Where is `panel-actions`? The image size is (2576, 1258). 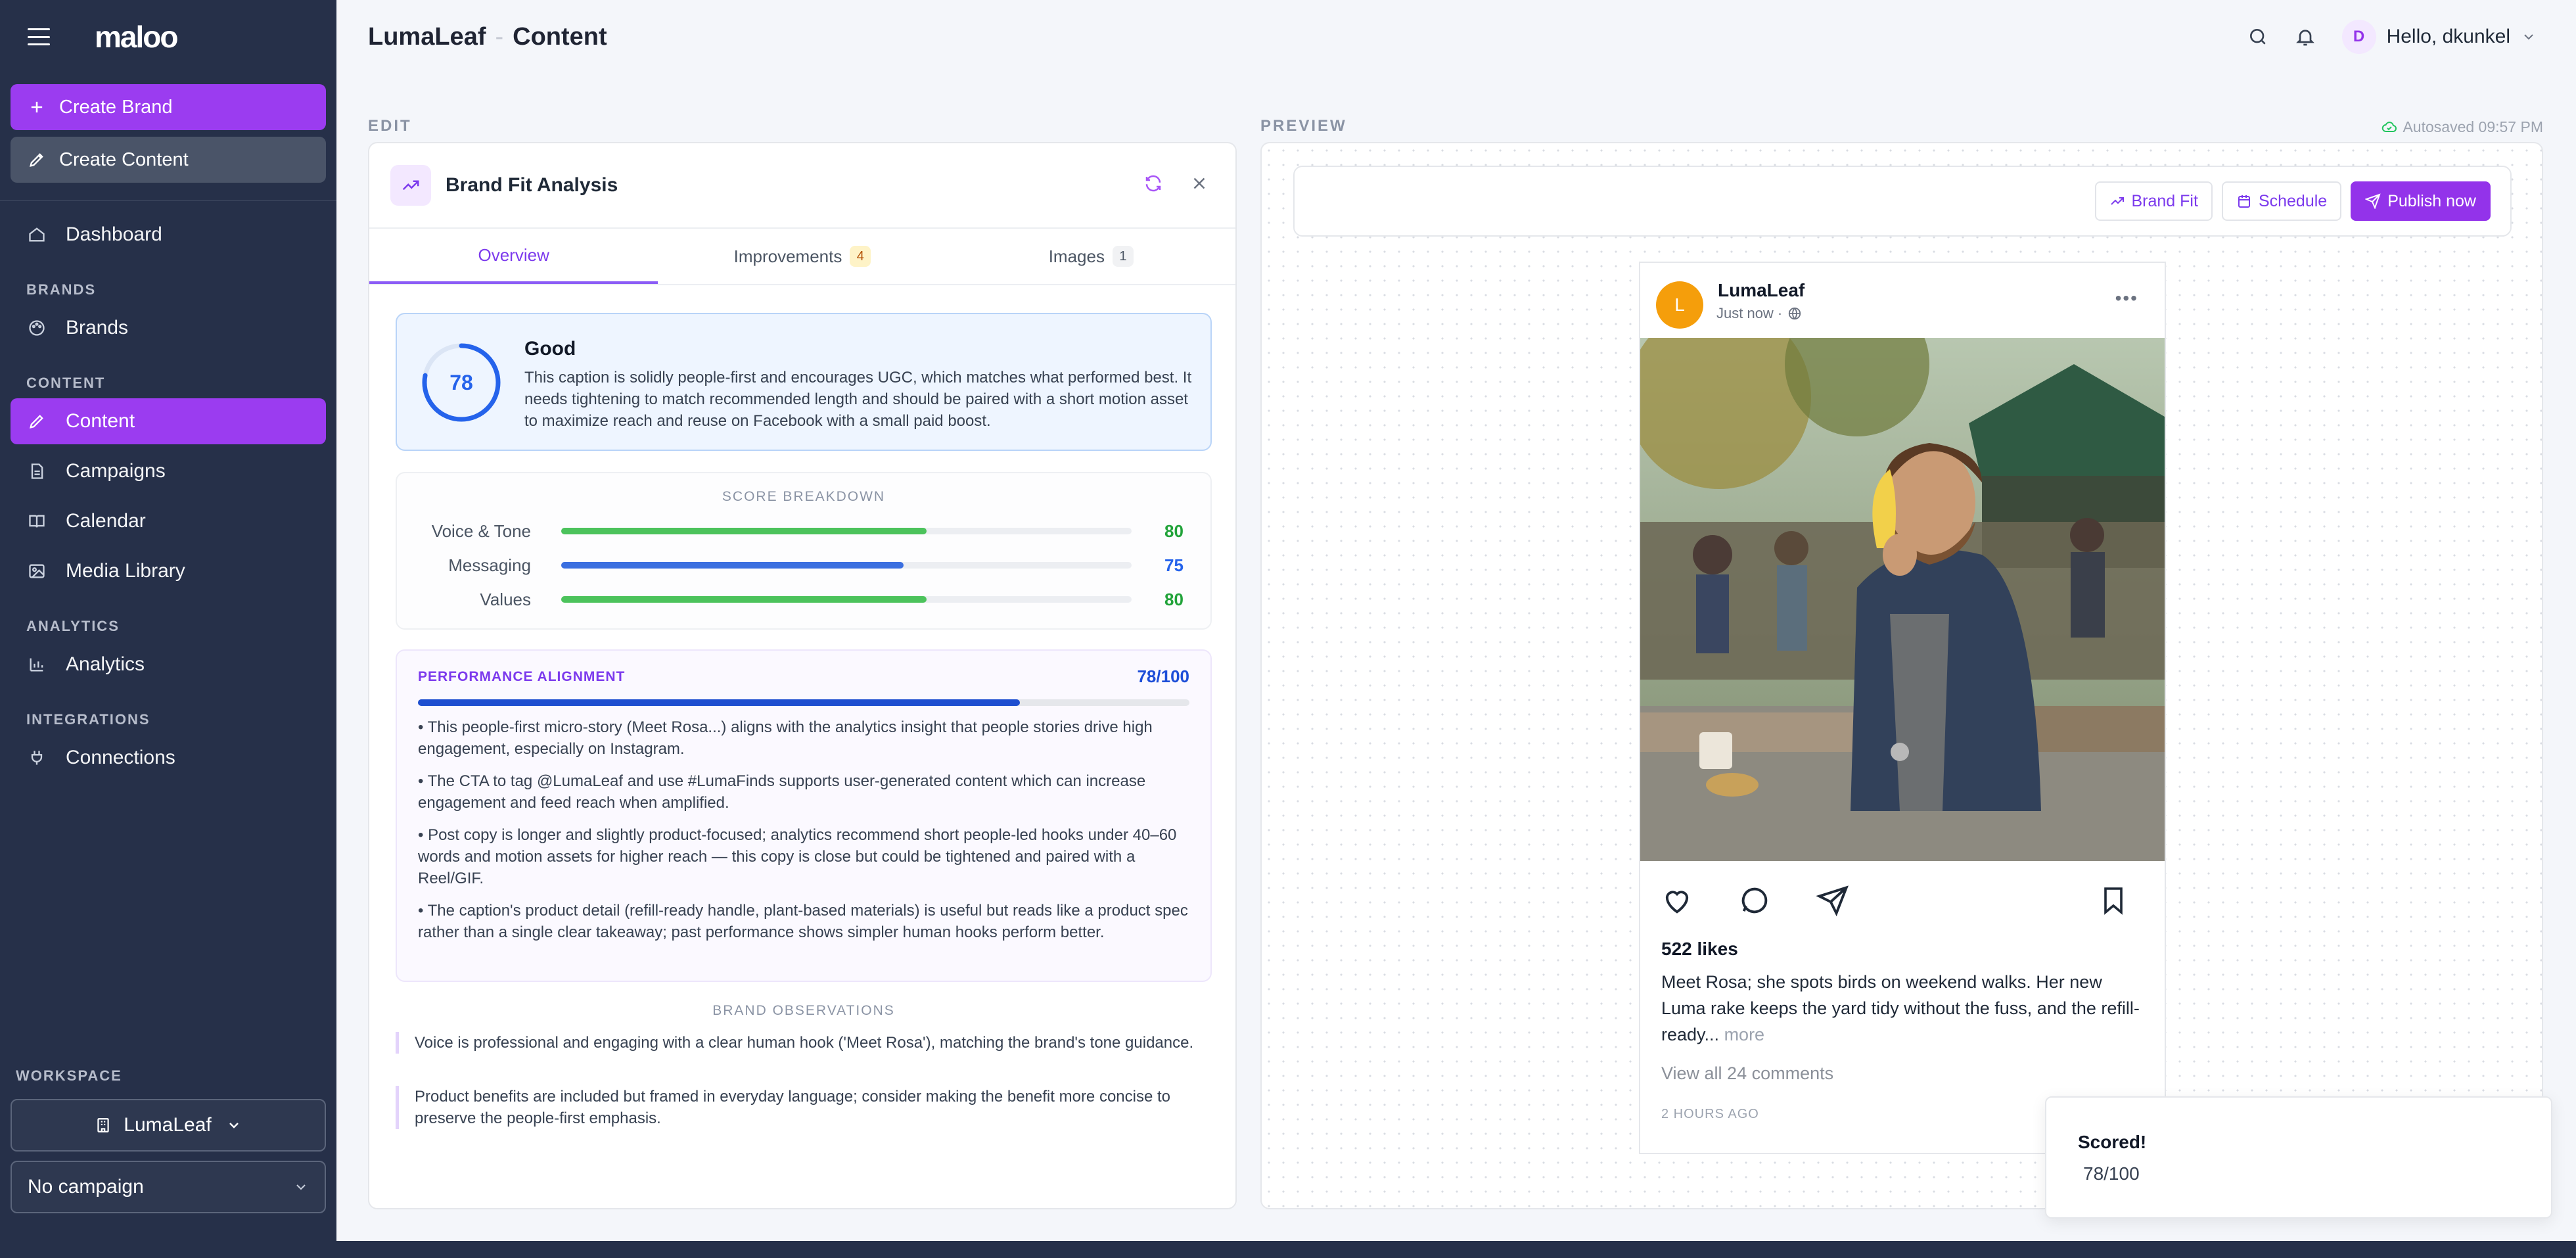
panel-actions is located at coordinates (1176, 184).